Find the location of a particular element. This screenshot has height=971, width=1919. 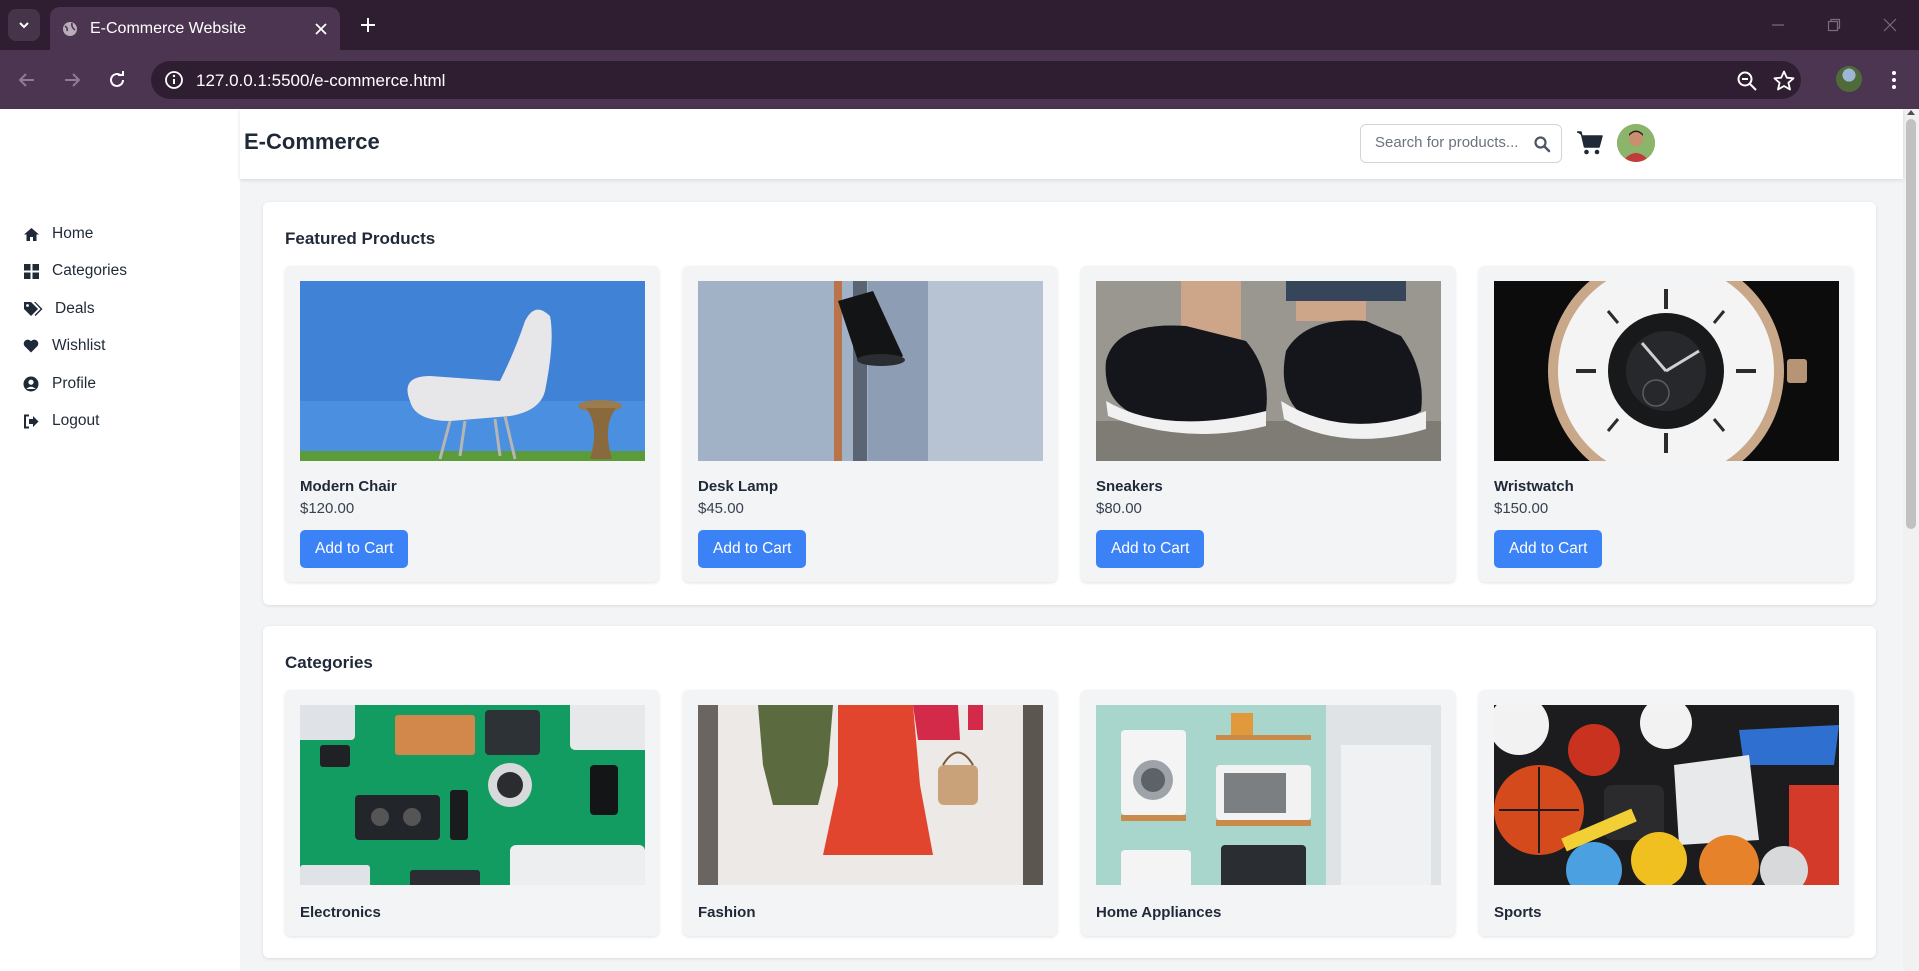

back-button is located at coordinates (27, 80).